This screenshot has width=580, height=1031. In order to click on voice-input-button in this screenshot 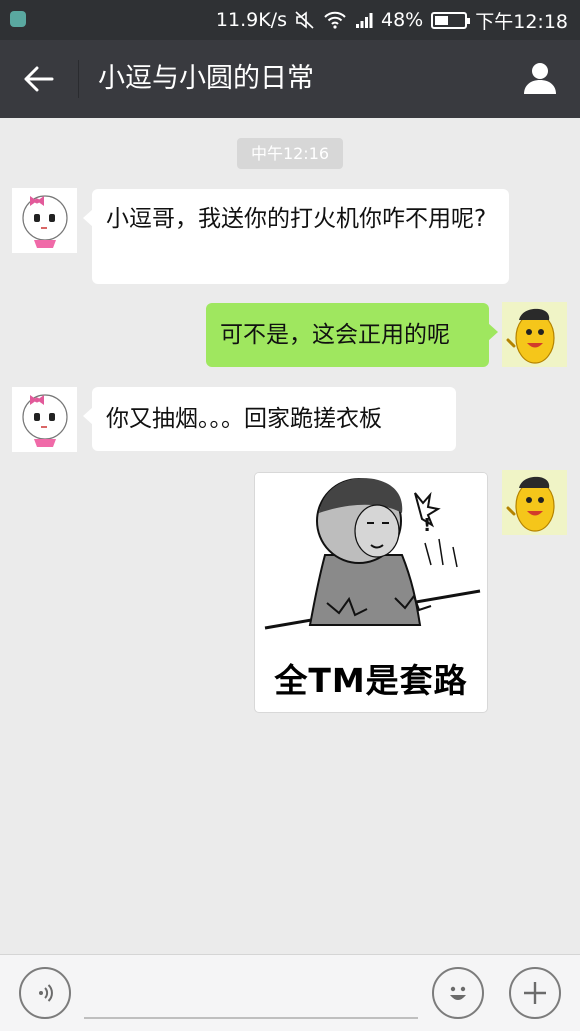, I will do `click(45, 993)`.